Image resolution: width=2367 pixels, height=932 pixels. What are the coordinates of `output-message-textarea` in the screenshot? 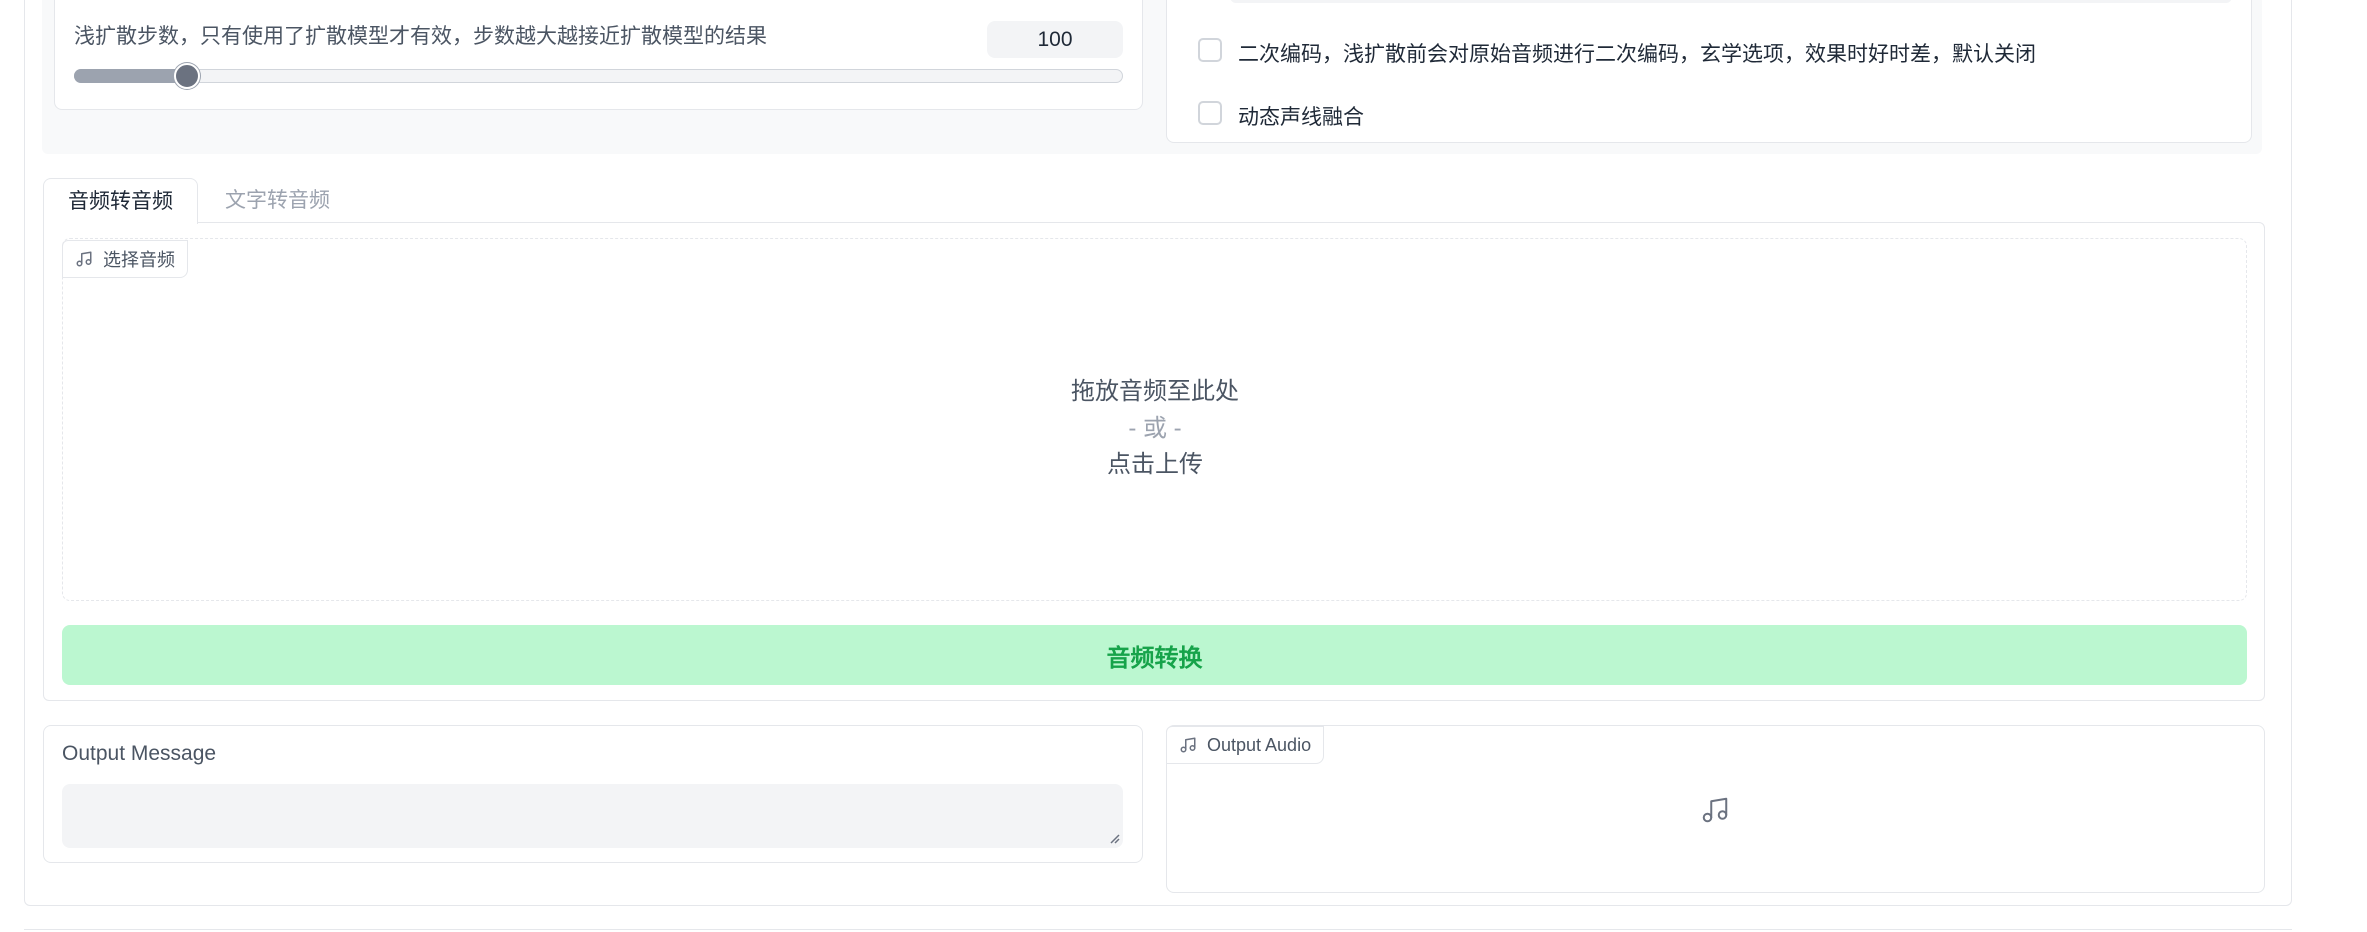 It's located at (592, 816).